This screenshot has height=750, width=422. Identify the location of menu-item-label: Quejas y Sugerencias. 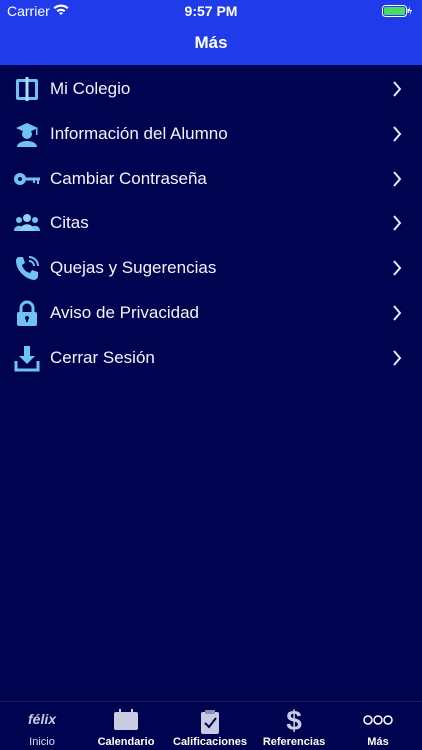
(133, 268).